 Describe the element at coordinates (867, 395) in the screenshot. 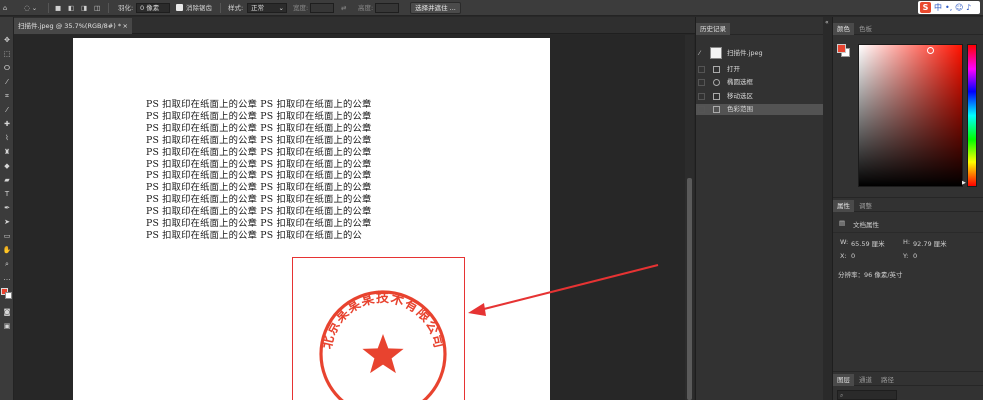

I see `layer-filter-input: ⌕` at that location.